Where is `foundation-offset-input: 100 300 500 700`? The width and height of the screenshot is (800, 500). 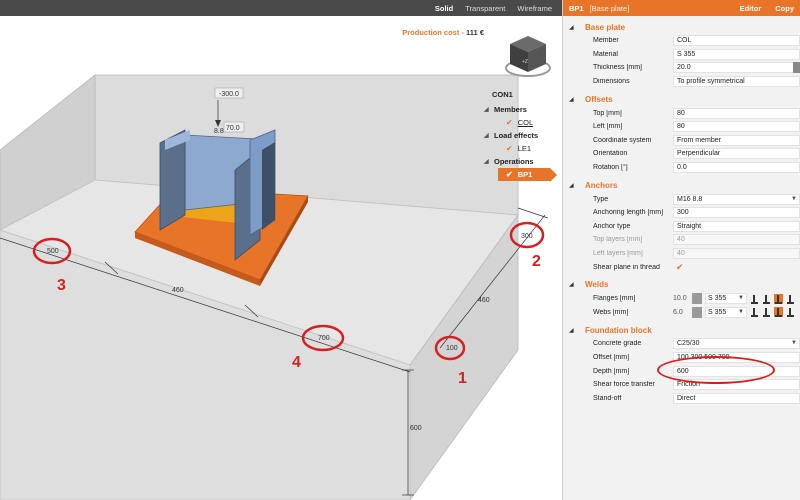 foundation-offset-input: 100 300 500 700 is located at coordinates (736, 357).